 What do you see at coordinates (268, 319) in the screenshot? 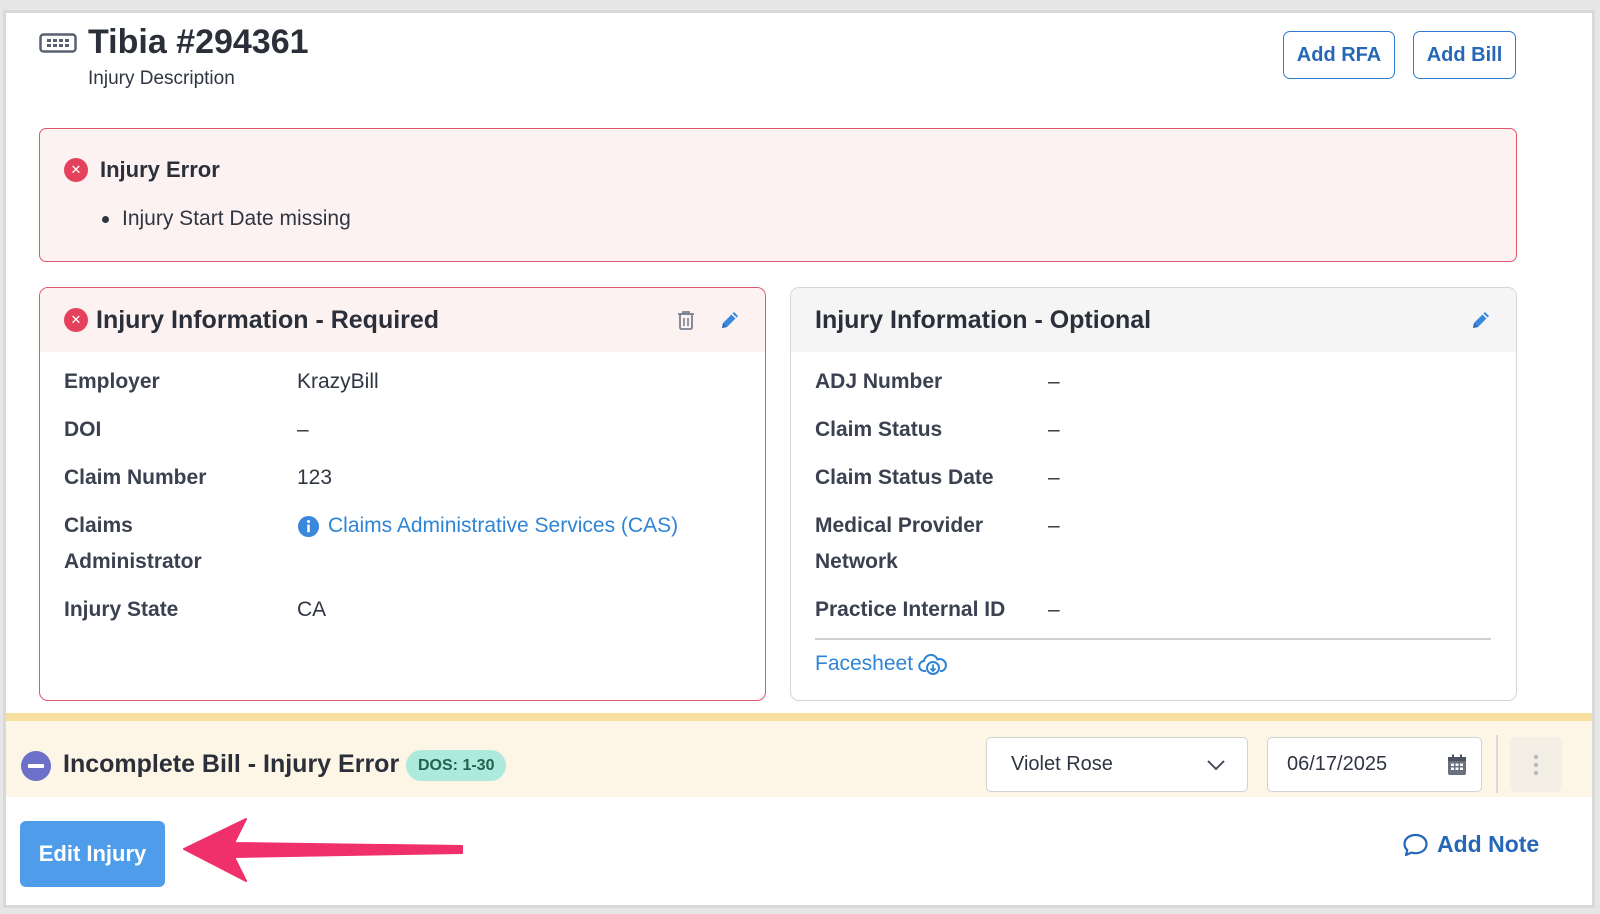
I see `card-title: Injury Information - Required` at bounding box center [268, 319].